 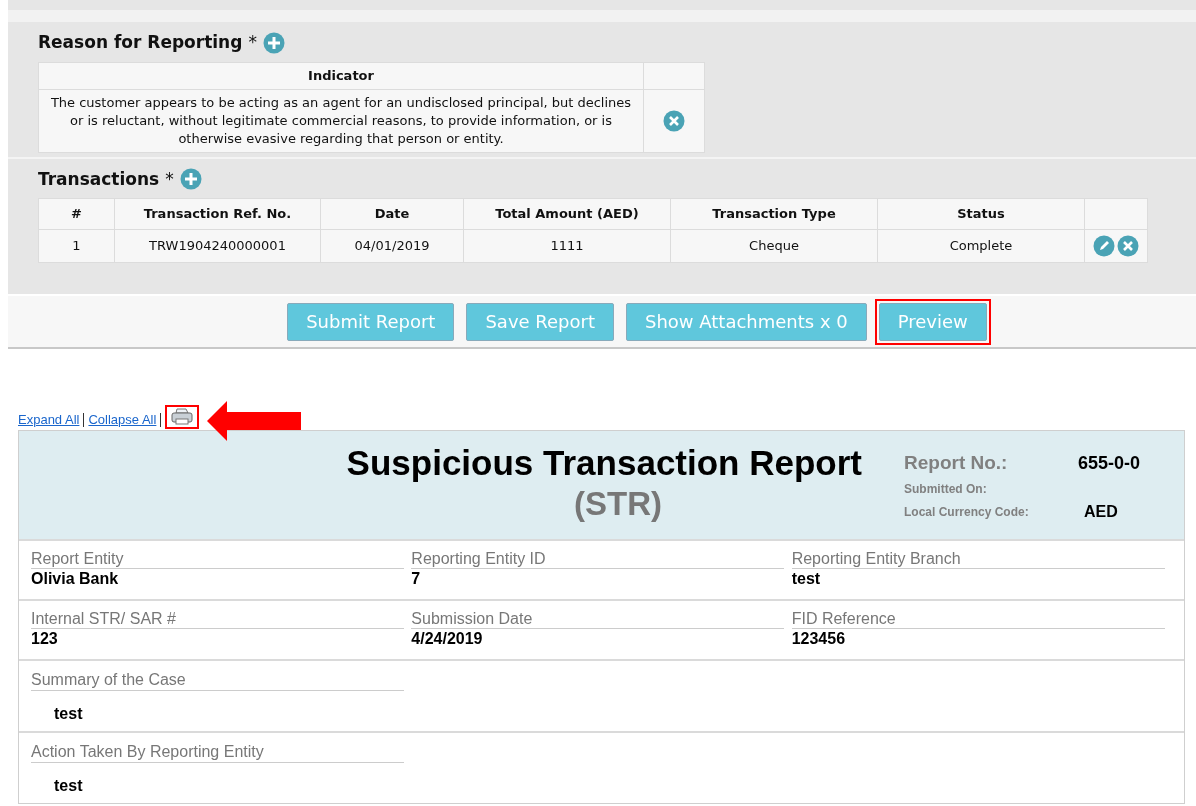 I want to click on table-cell: 1, so click(x=76, y=246).